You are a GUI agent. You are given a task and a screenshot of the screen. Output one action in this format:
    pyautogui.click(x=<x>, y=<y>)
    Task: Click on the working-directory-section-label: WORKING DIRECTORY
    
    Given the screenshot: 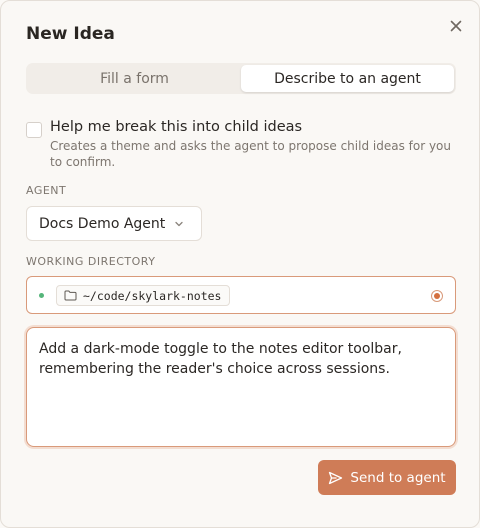 What is the action you would take?
    pyautogui.click(x=91, y=261)
    